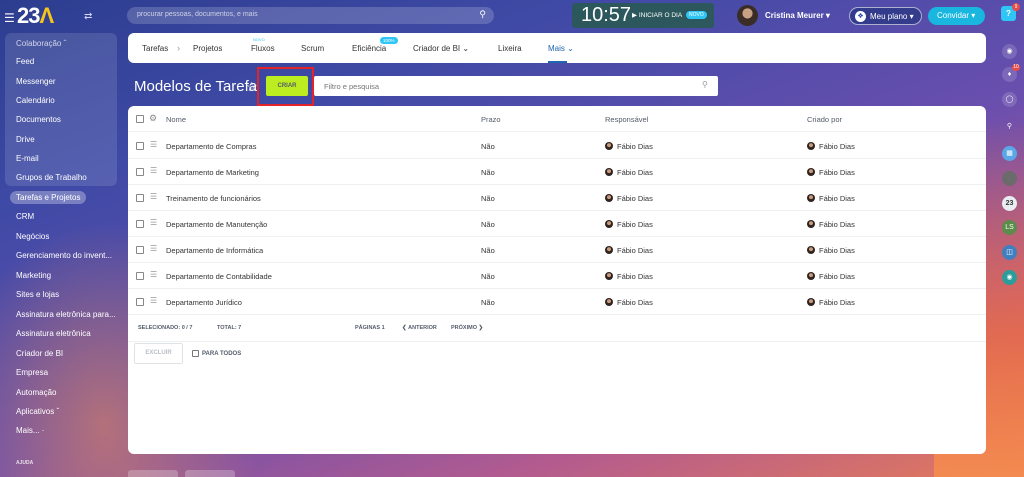 The width and height of the screenshot is (1024, 477). I want to click on sidebar-item-feed: Feed, so click(25, 61).